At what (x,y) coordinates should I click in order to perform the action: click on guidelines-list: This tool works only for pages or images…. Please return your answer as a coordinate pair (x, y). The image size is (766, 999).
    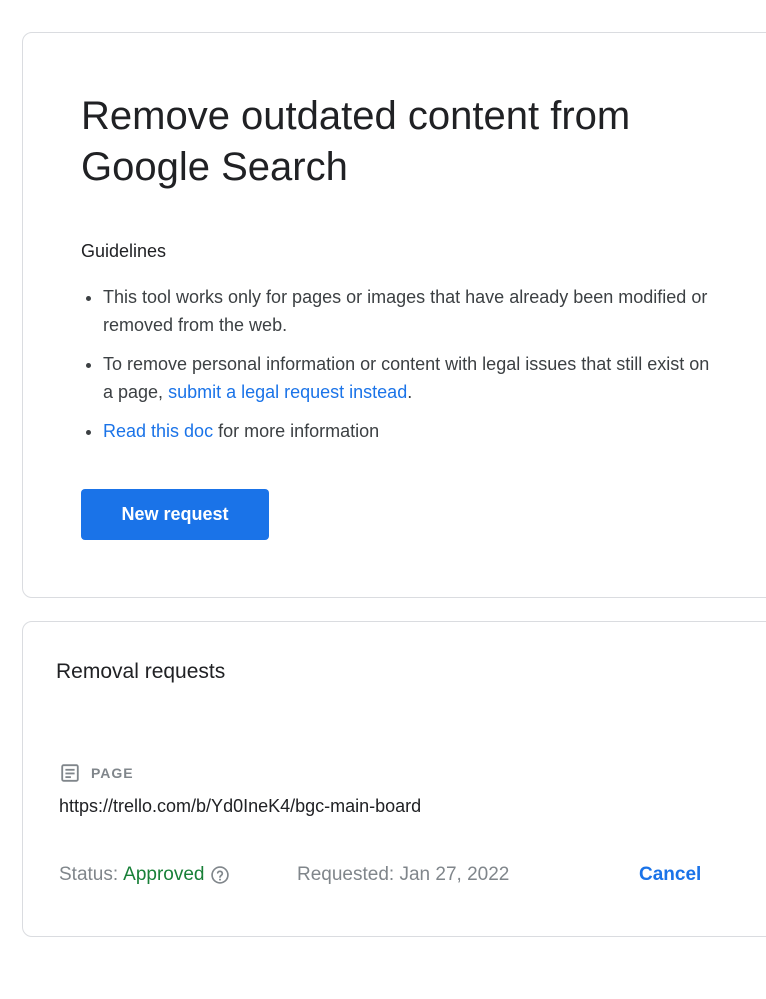
    Looking at the image, I should click on (402, 369).